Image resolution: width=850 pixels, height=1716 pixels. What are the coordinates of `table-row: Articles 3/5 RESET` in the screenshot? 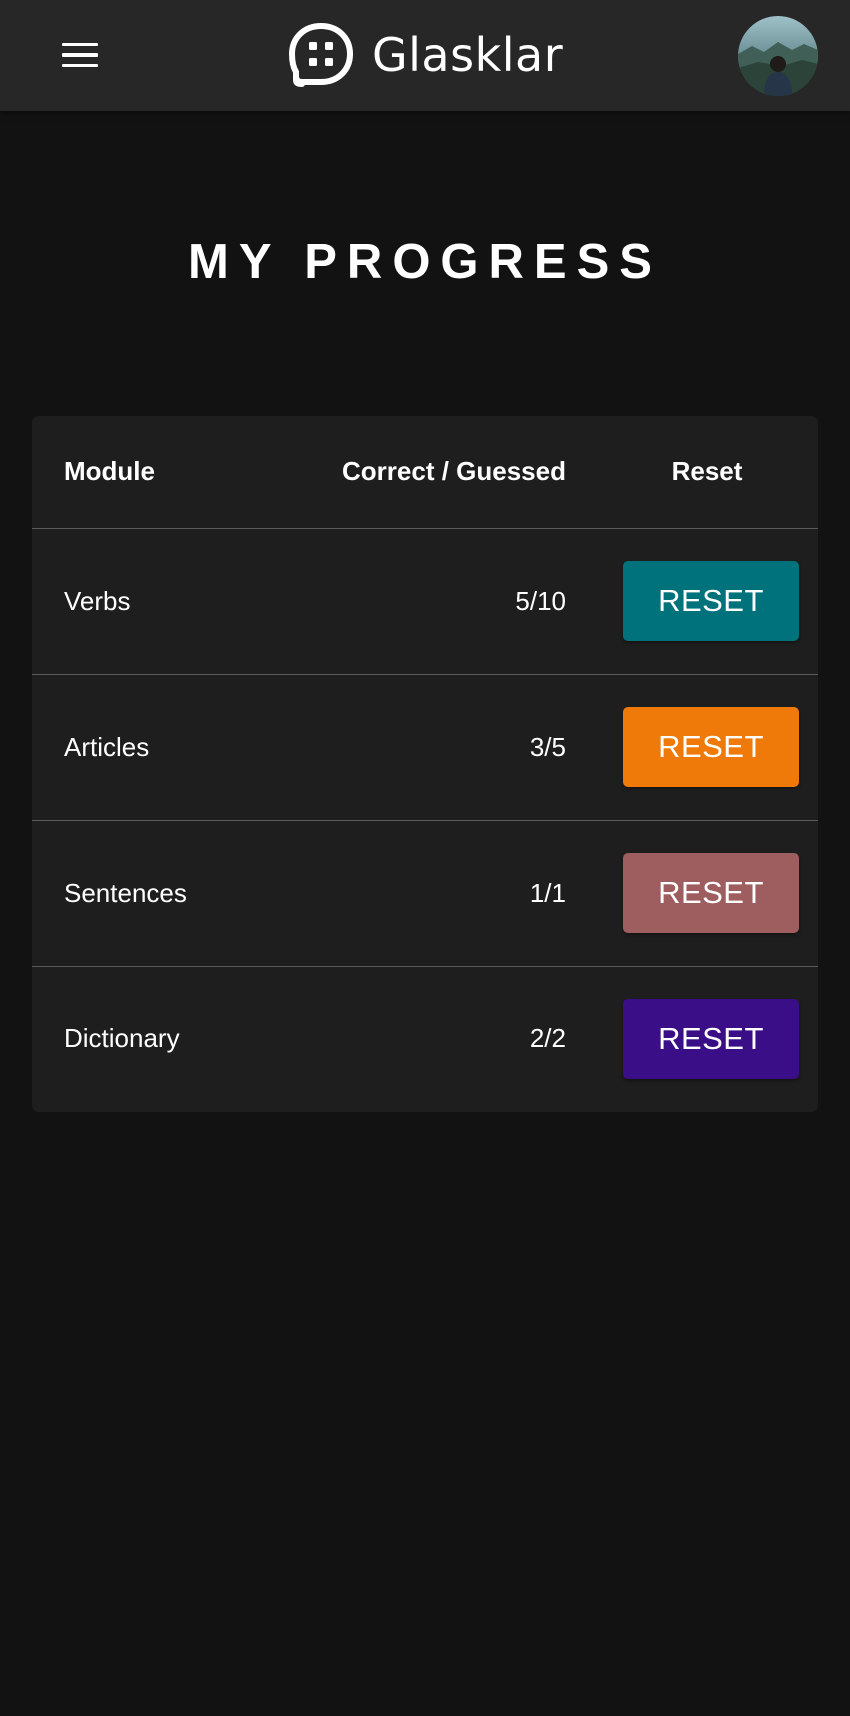 It's located at (425, 747).